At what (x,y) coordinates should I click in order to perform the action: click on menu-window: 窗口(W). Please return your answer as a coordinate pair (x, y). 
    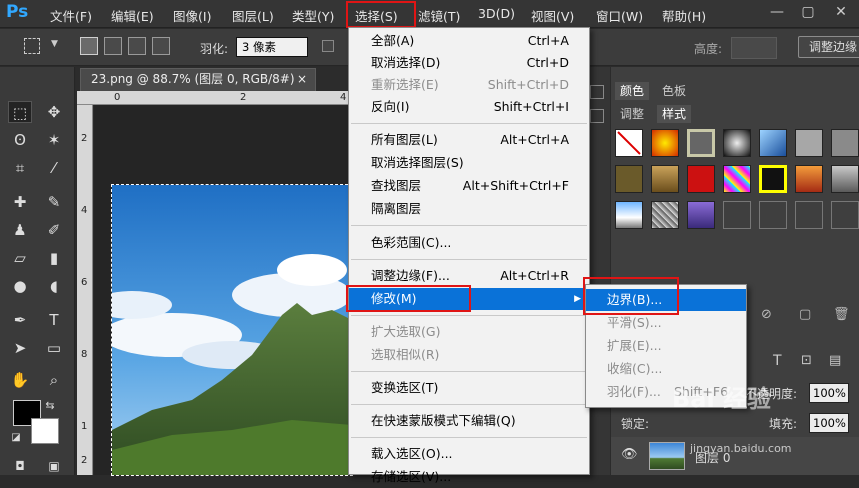
    Looking at the image, I should click on (619, 15).